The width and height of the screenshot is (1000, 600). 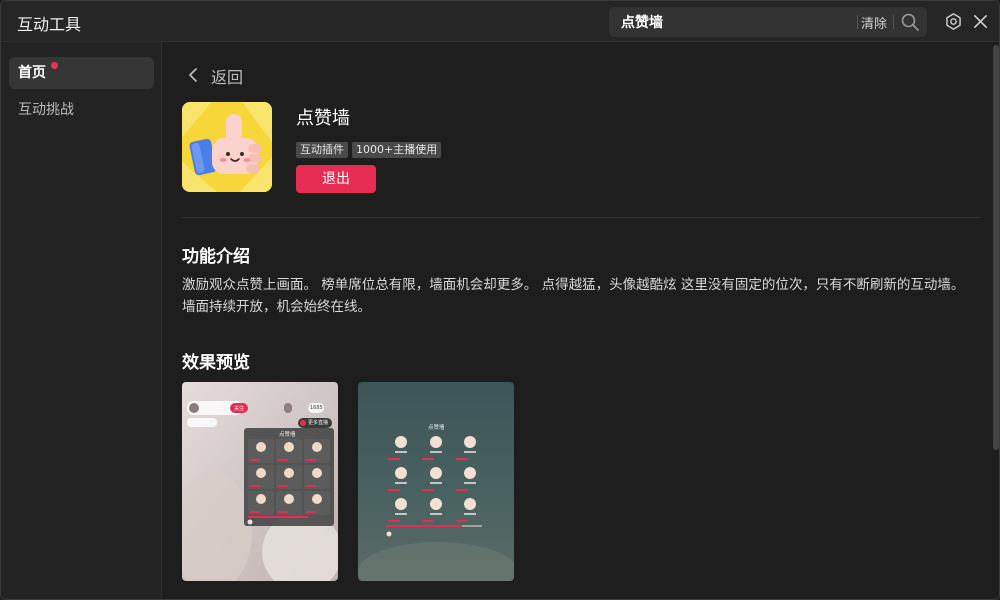 I want to click on scrollbar-thumb, so click(x=996, y=247).